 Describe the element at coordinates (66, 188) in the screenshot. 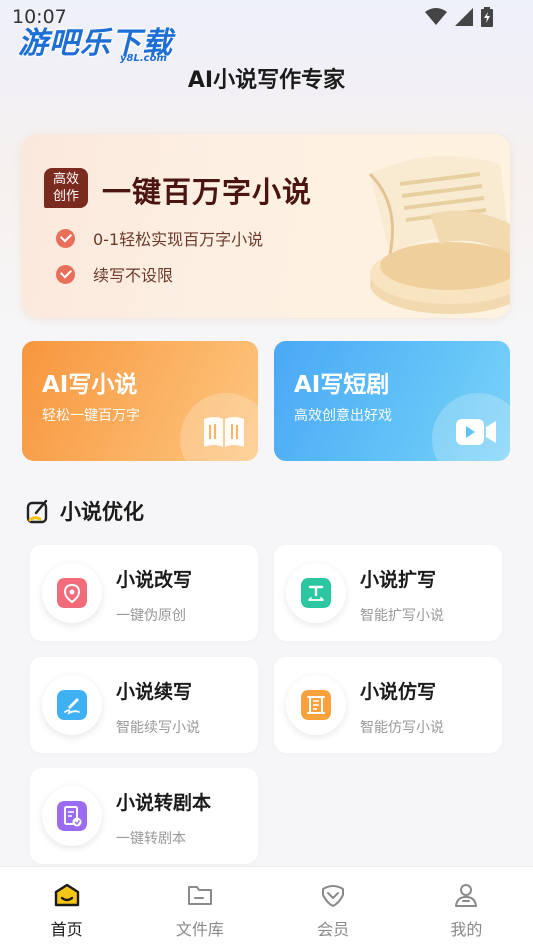

I see `banner-badge: 高效 创作` at that location.